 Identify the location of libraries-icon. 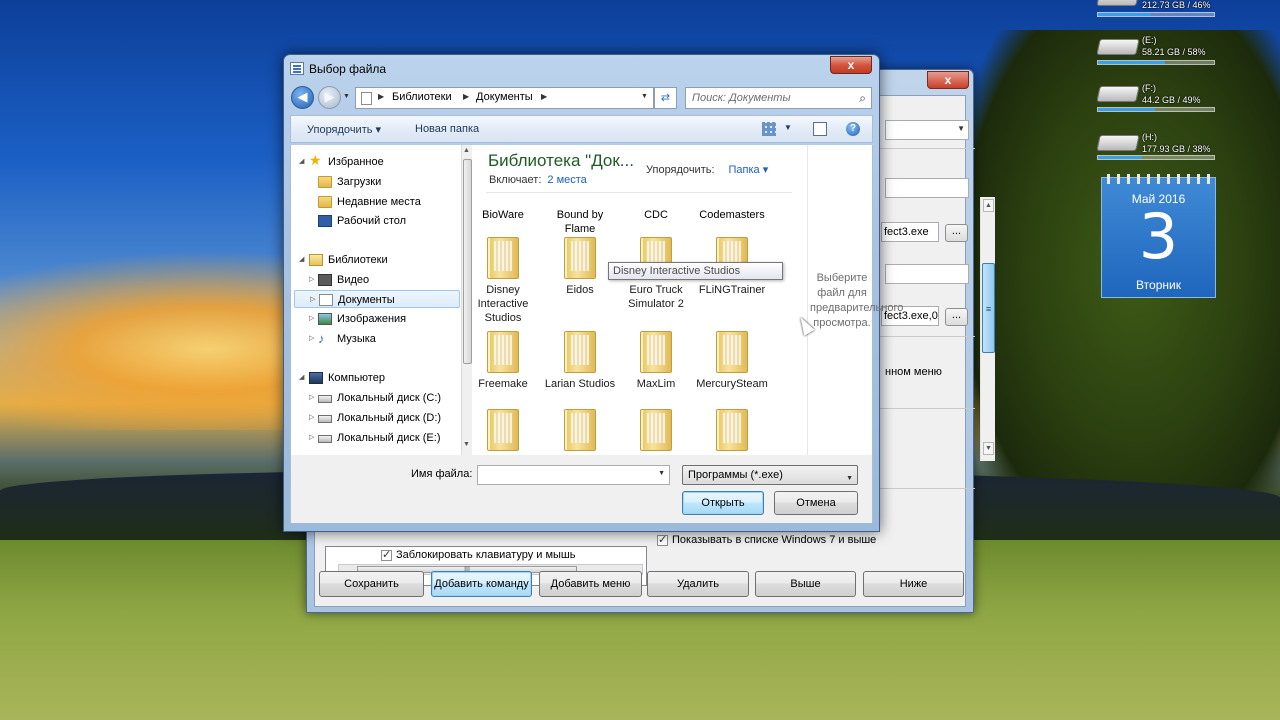
(316, 260).